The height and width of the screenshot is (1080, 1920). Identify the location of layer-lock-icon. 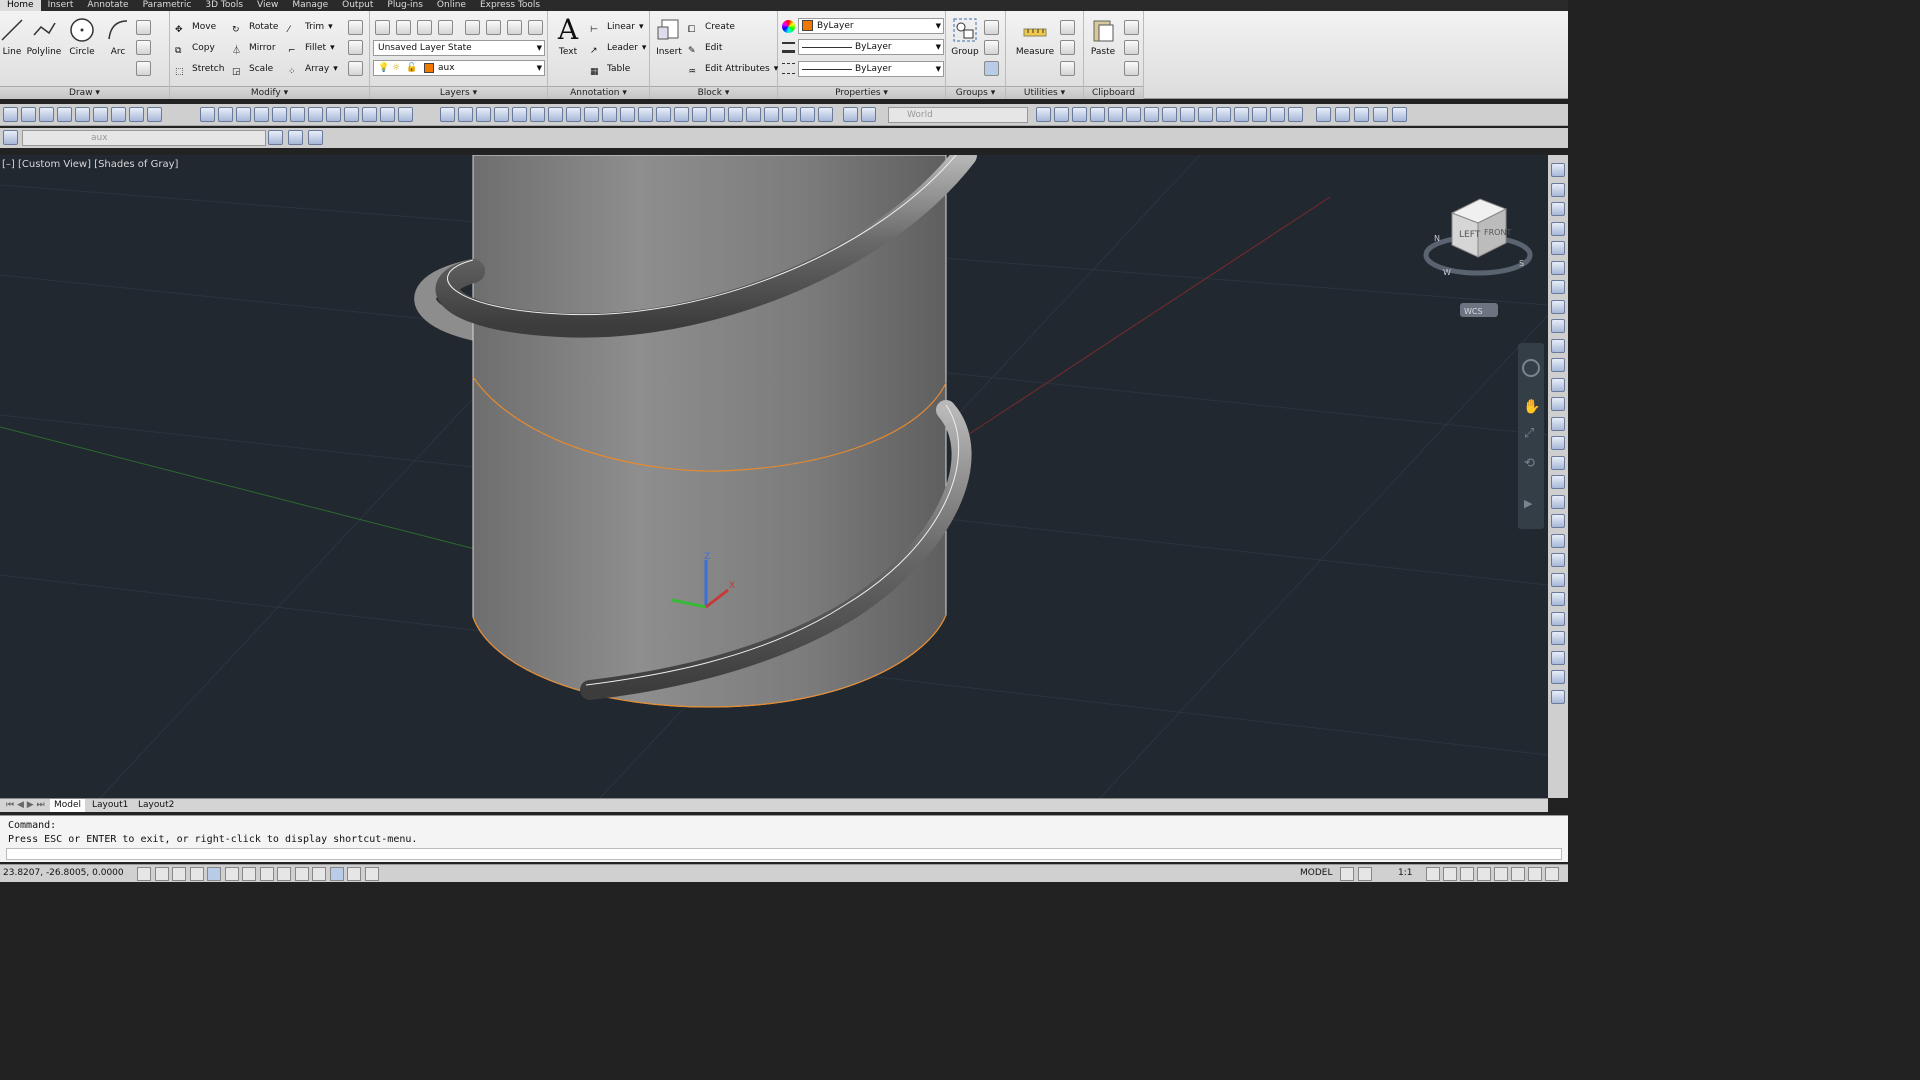
(514, 27).